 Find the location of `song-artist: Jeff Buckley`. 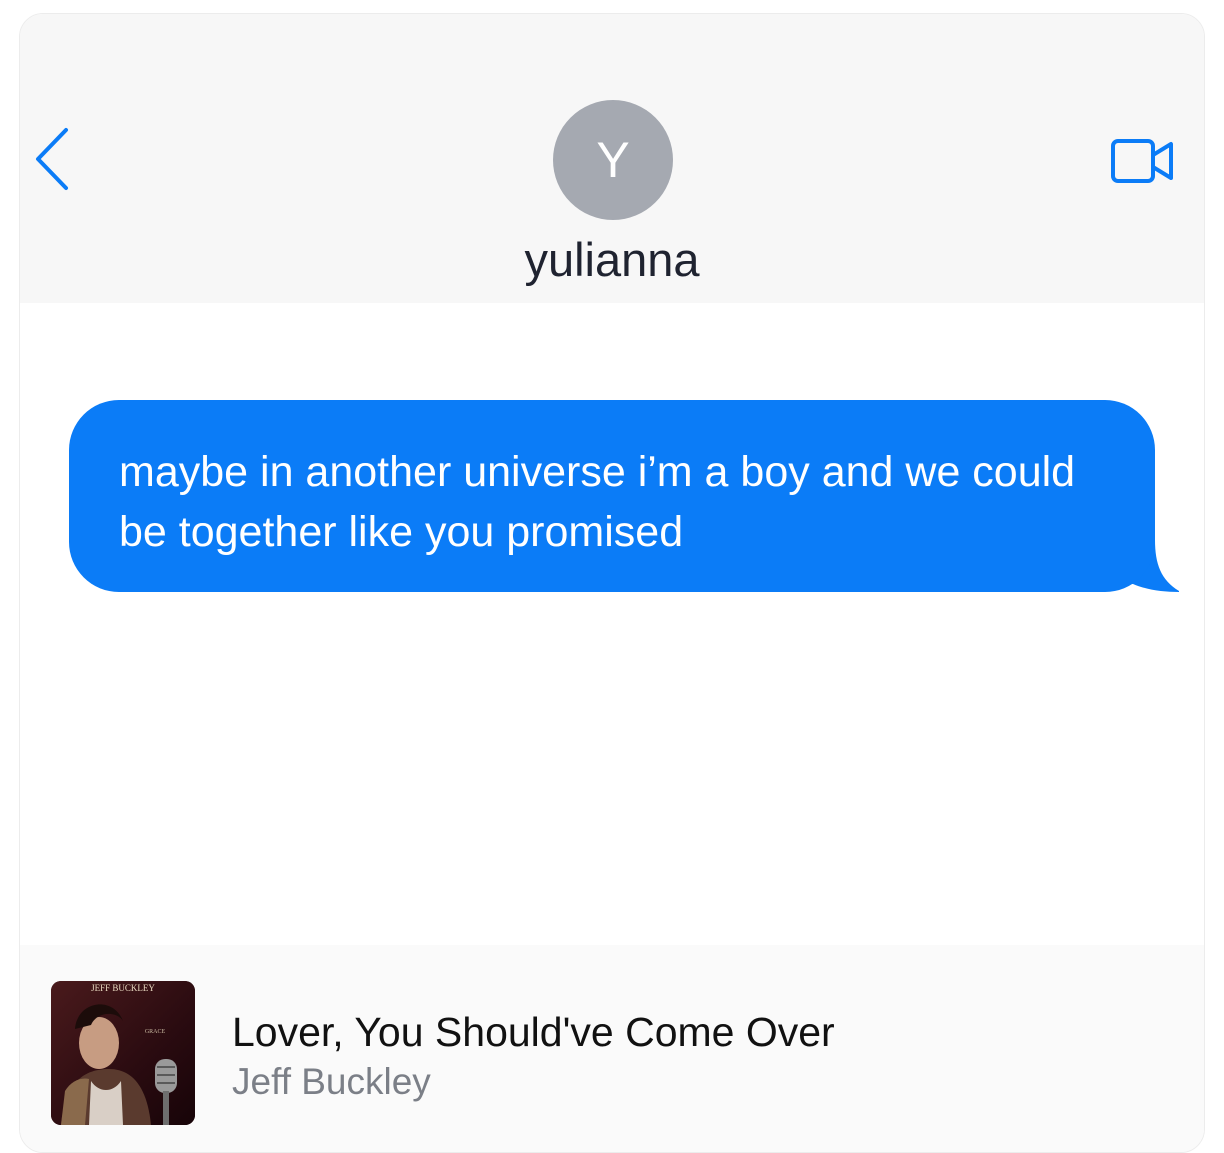

song-artist: Jeff Buckley is located at coordinates (331, 1082).